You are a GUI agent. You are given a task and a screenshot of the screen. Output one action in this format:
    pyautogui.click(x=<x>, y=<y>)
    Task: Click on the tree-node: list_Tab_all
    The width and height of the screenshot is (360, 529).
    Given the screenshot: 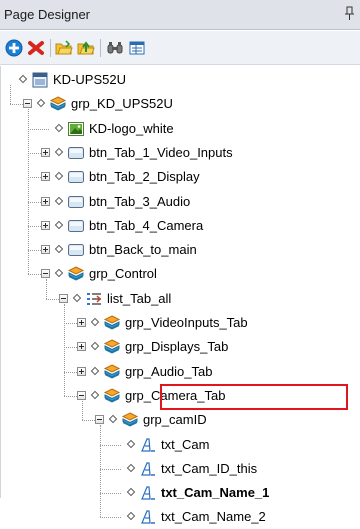 What is the action you would take?
    pyautogui.click(x=180, y=299)
    